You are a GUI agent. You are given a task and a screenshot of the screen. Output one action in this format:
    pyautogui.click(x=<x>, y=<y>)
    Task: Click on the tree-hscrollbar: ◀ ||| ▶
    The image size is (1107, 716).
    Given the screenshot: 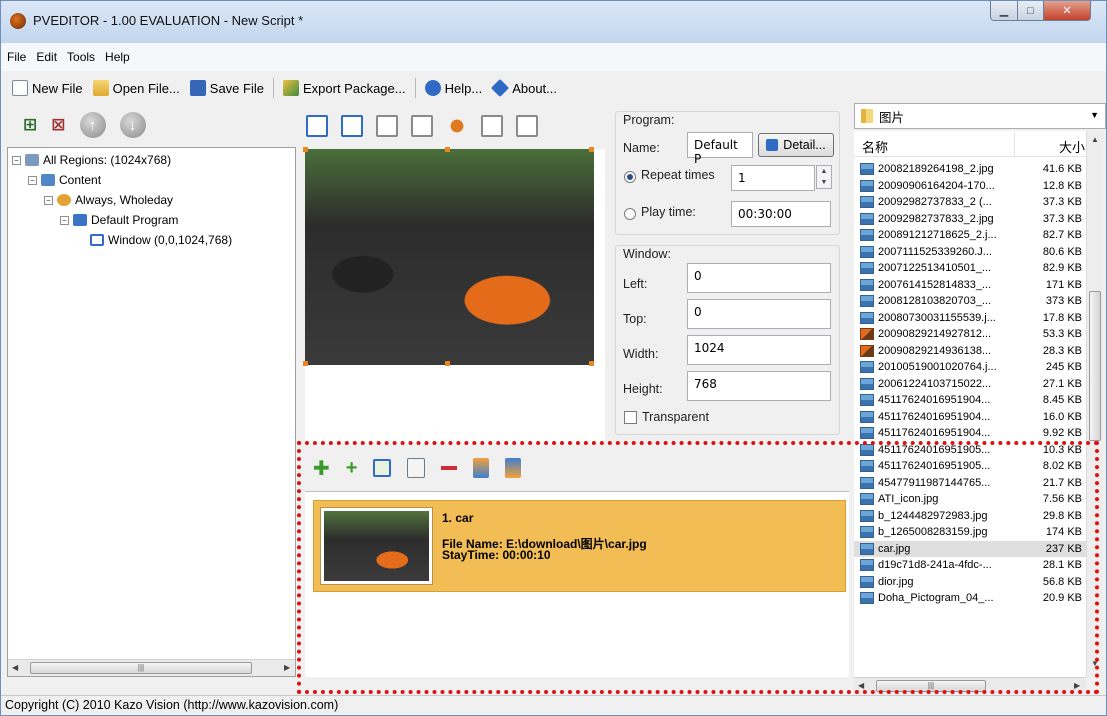 What is the action you would take?
    pyautogui.click(x=151, y=667)
    